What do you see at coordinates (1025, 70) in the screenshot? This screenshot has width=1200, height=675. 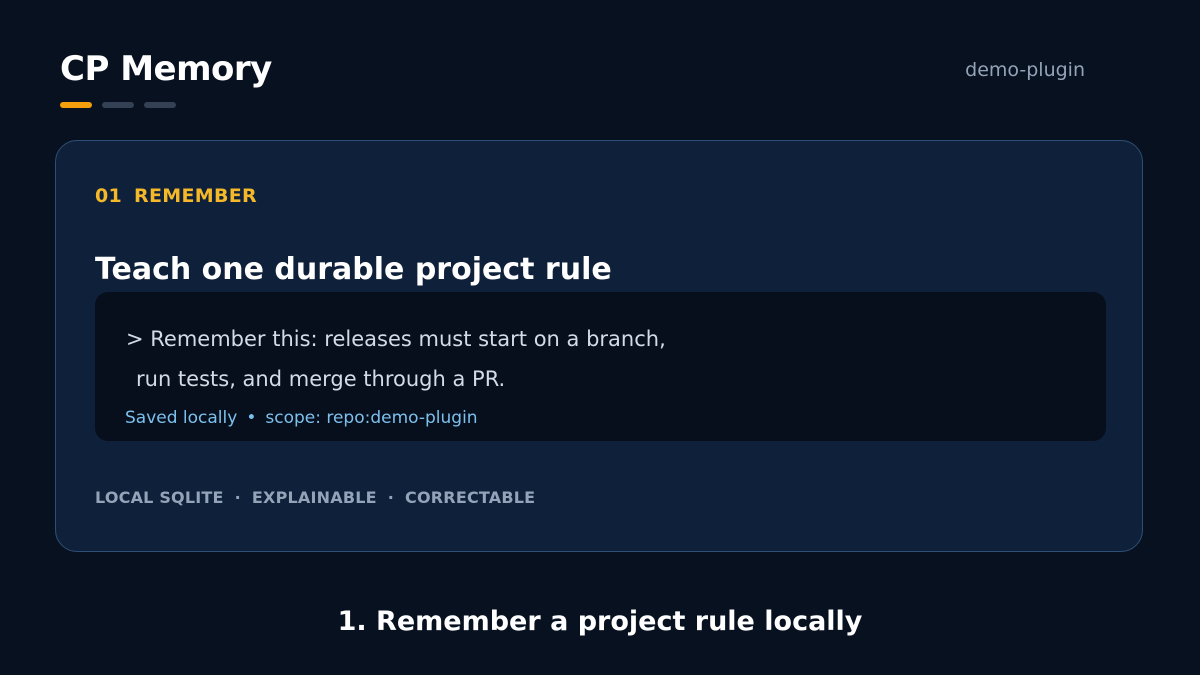 I see `project-name: demo-plugin` at bounding box center [1025, 70].